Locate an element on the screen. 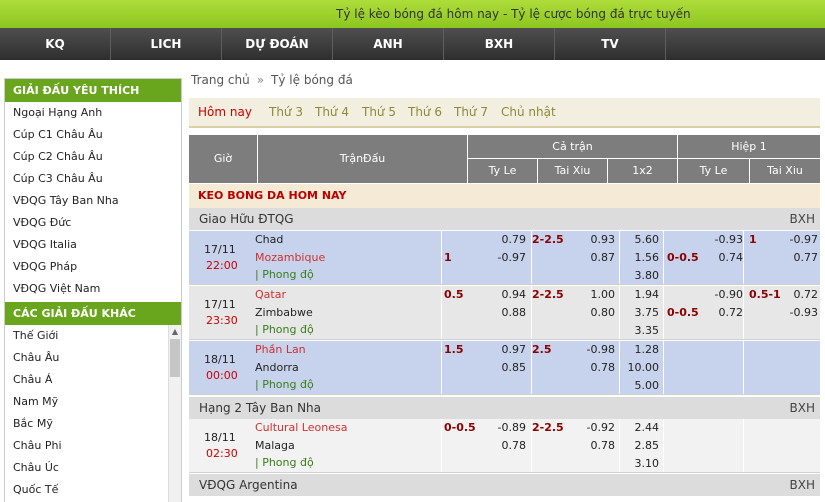  section-banner: KEO BONG DA HOM NAY is located at coordinates (504, 196).